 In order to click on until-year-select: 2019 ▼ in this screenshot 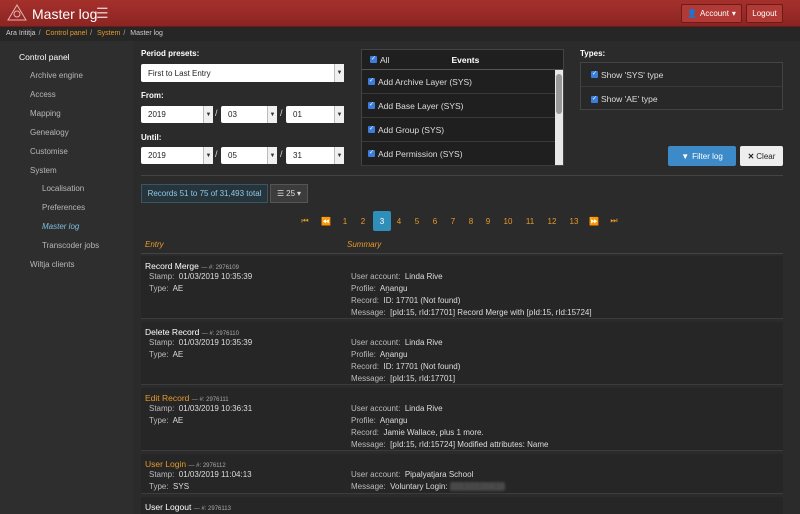, I will do `click(177, 155)`.